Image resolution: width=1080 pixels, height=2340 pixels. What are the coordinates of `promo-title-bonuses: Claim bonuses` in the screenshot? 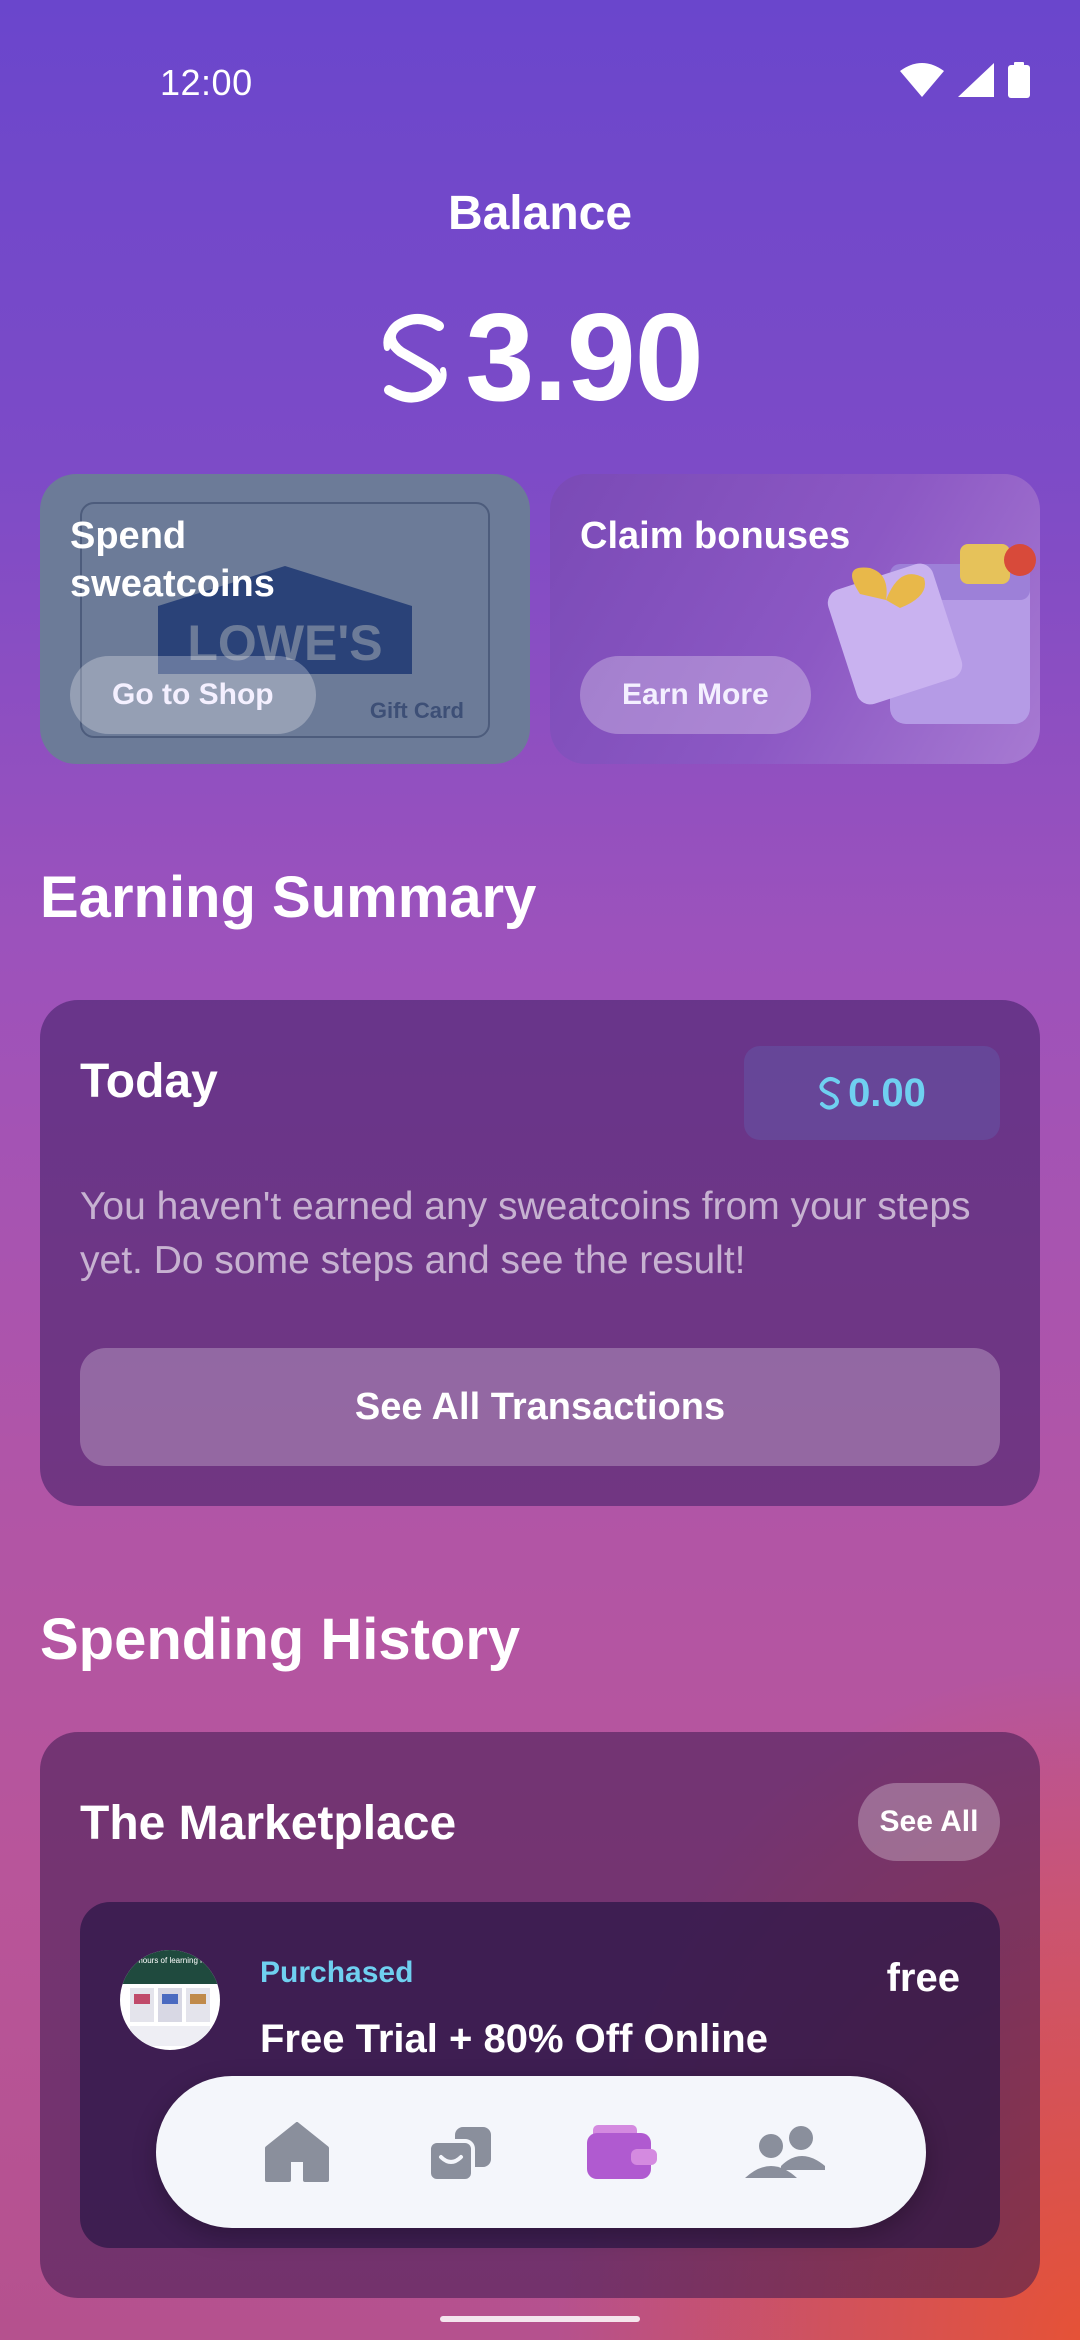 It's located at (715, 536).